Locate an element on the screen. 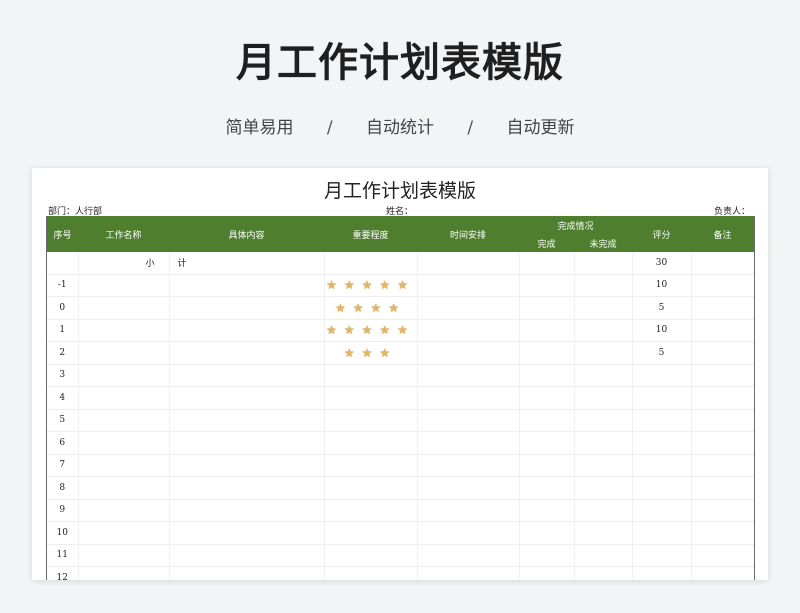 This screenshot has width=800, height=613. table-row: 7 is located at coordinates (400, 465).